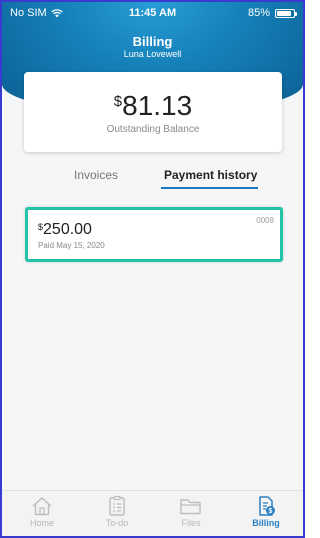 The width and height of the screenshot is (320, 538). I want to click on page-title: Billing, so click(152, 41).